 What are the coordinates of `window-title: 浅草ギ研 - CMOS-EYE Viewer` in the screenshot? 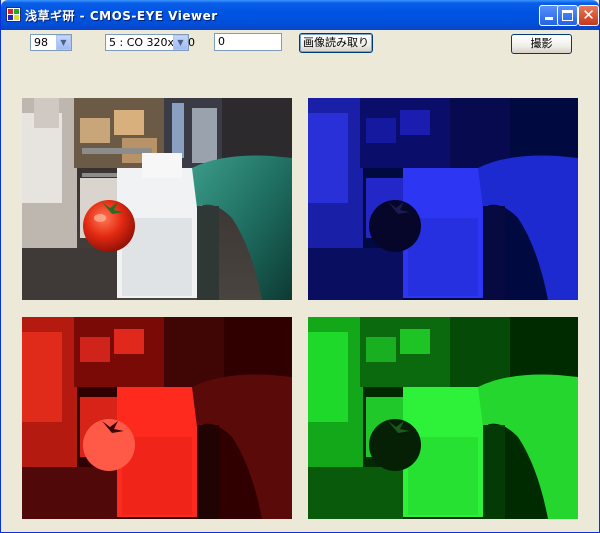 It's located at (121, 16).